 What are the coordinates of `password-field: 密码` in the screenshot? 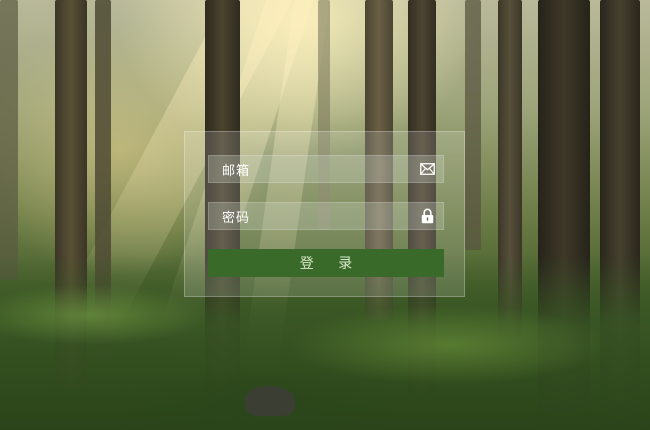 It's located at (326, 216).